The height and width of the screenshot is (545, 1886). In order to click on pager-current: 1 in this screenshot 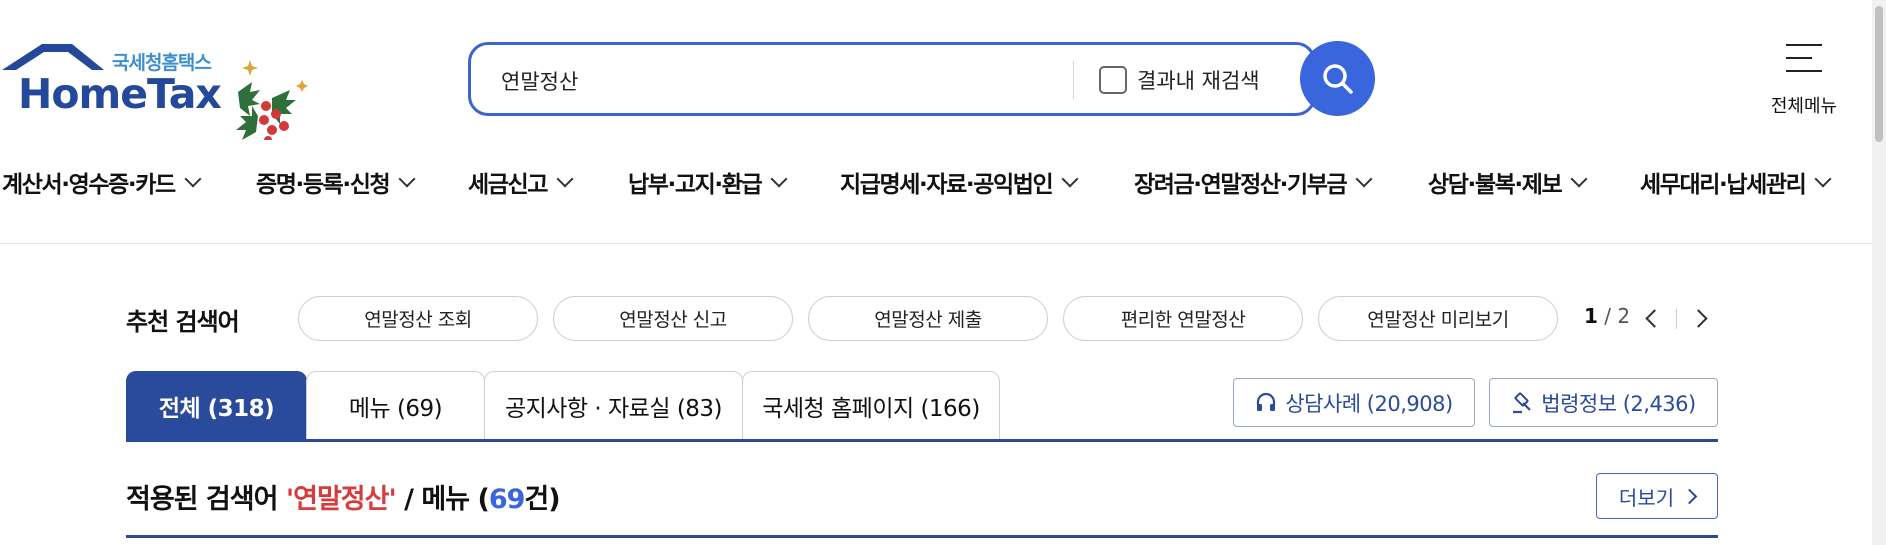, I will do `click(1591, 316)`.